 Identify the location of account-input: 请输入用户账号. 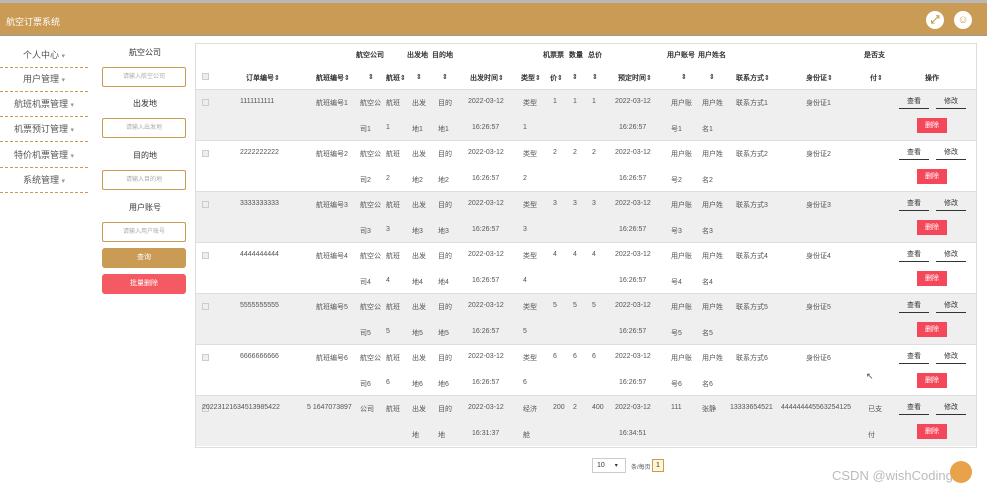
(144, 232).